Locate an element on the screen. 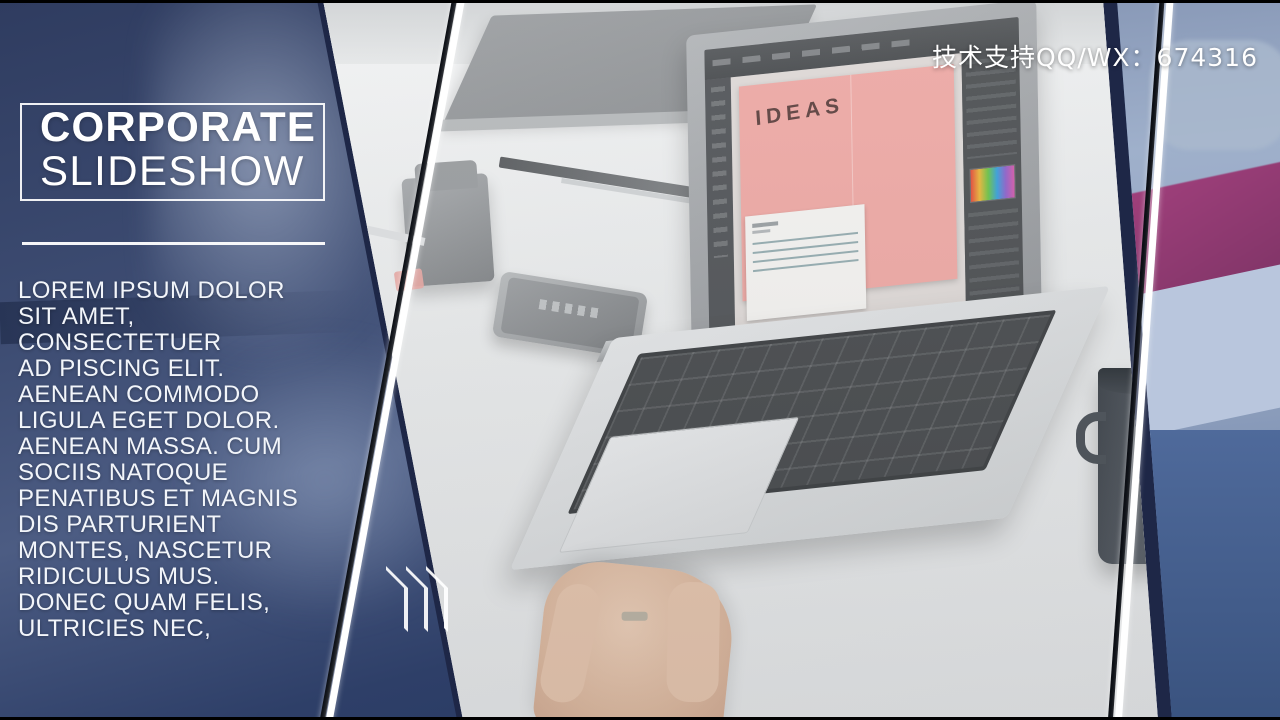  mug-handle is located at coordinates (1091, 438).